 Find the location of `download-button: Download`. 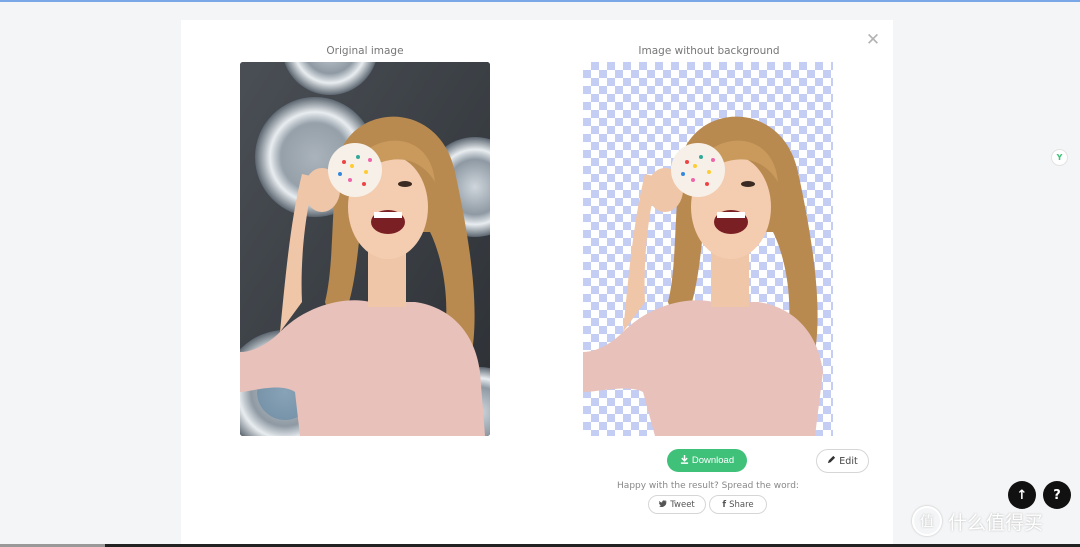

download-button: Download is located at coordinates (707, 460).